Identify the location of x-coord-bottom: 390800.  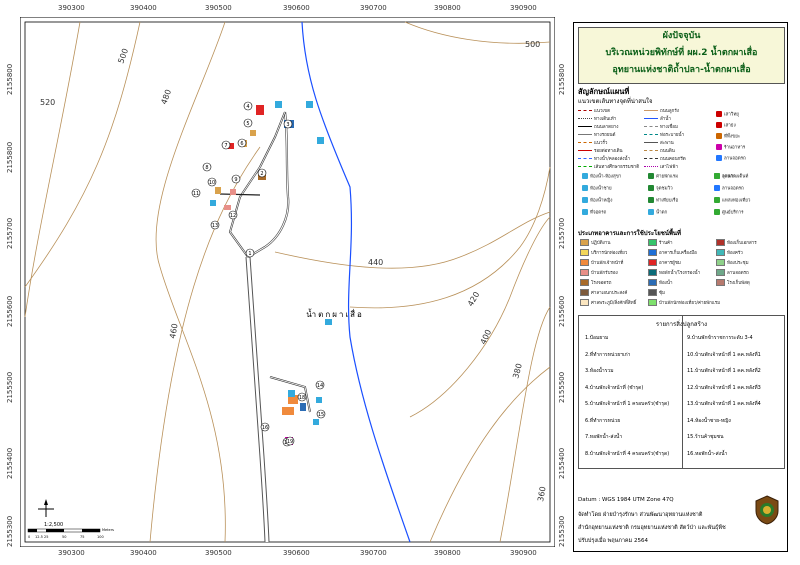
(447, 553).